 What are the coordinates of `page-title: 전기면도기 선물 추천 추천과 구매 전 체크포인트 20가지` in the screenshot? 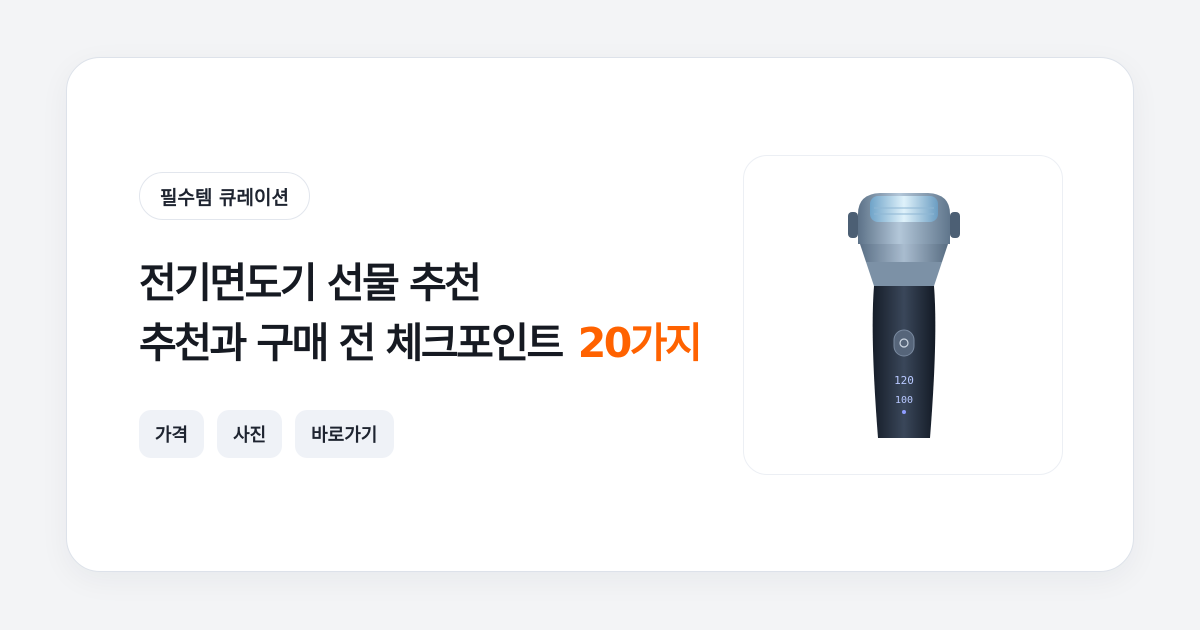 It's located at (440, 318).